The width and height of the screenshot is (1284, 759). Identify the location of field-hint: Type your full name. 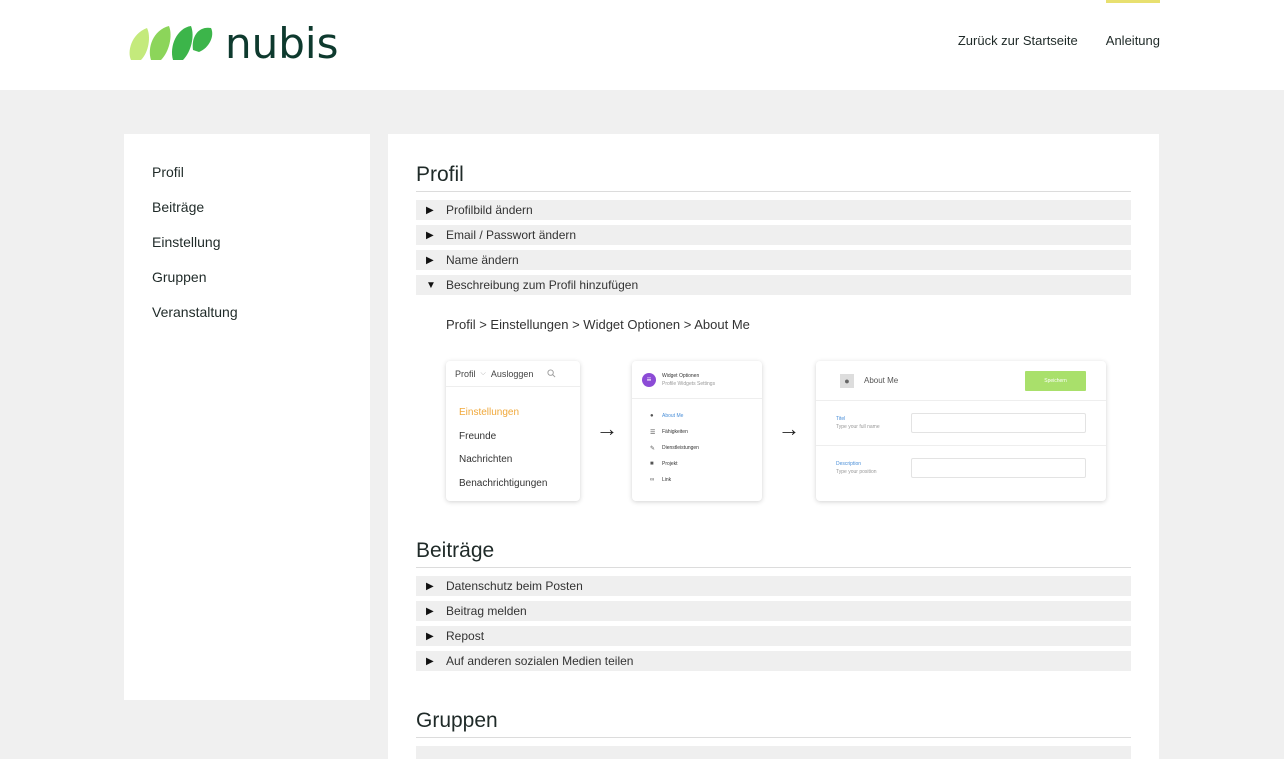
(858, 427).